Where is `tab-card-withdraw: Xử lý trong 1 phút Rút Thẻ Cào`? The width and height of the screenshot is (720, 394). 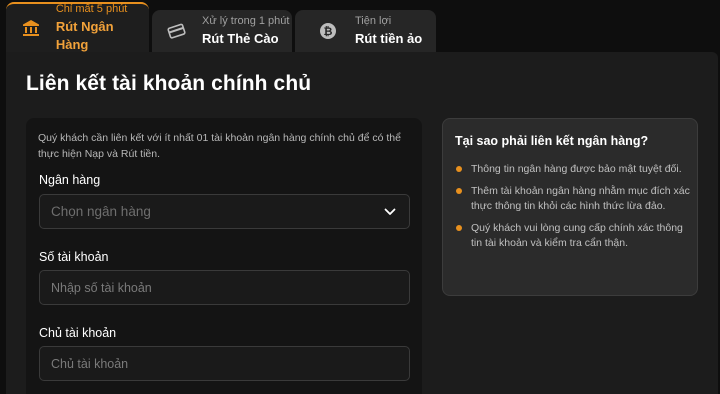
tab-card-withdraw: Xử lý trong 1 phút Rút Thẻ Cào is located at coordinates (222, 31).